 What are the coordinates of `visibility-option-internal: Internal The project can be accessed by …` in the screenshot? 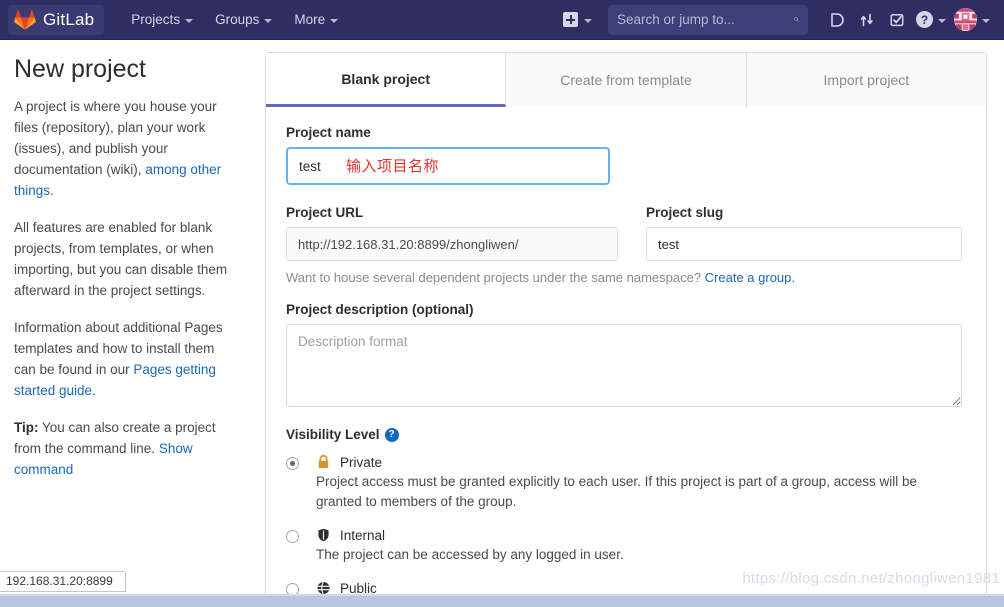 It's located at (624, 546).